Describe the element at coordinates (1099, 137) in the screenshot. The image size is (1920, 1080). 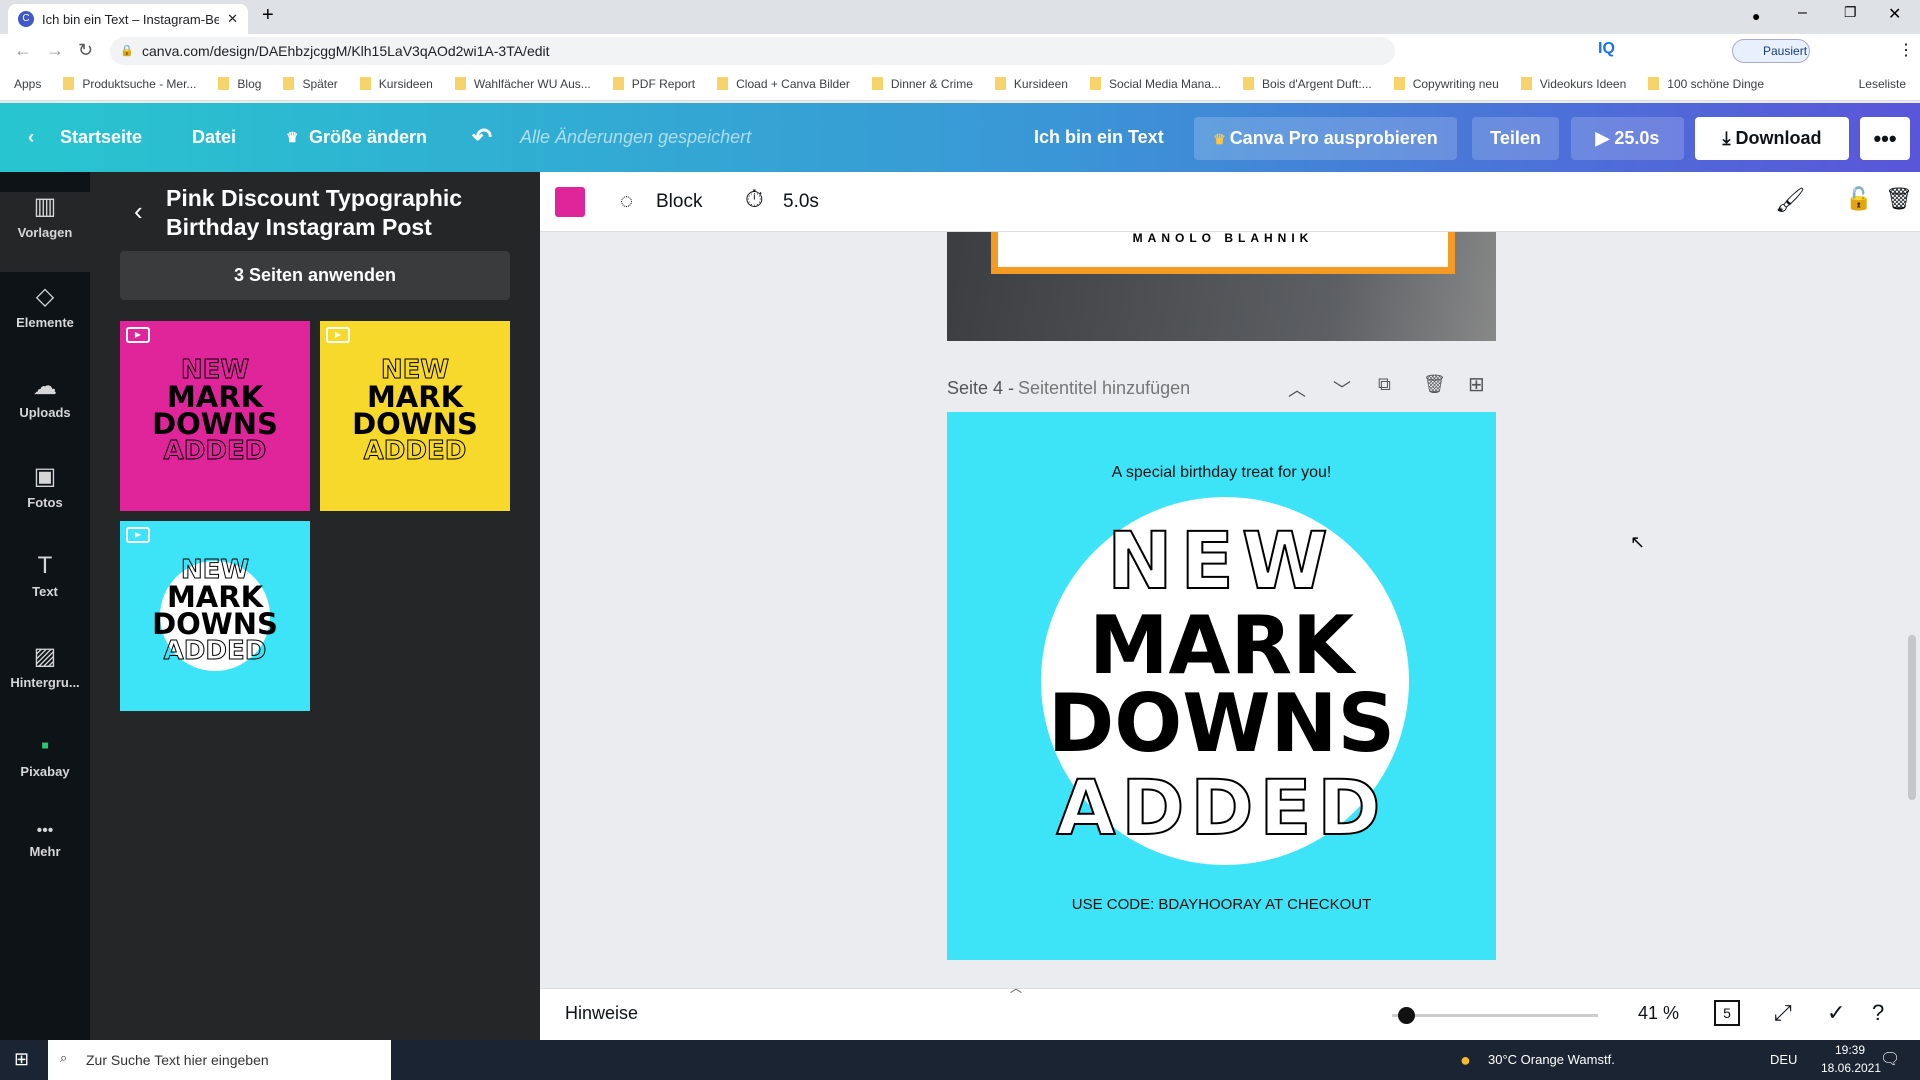
I see `design-title: Ich bin ein Text` at that location.